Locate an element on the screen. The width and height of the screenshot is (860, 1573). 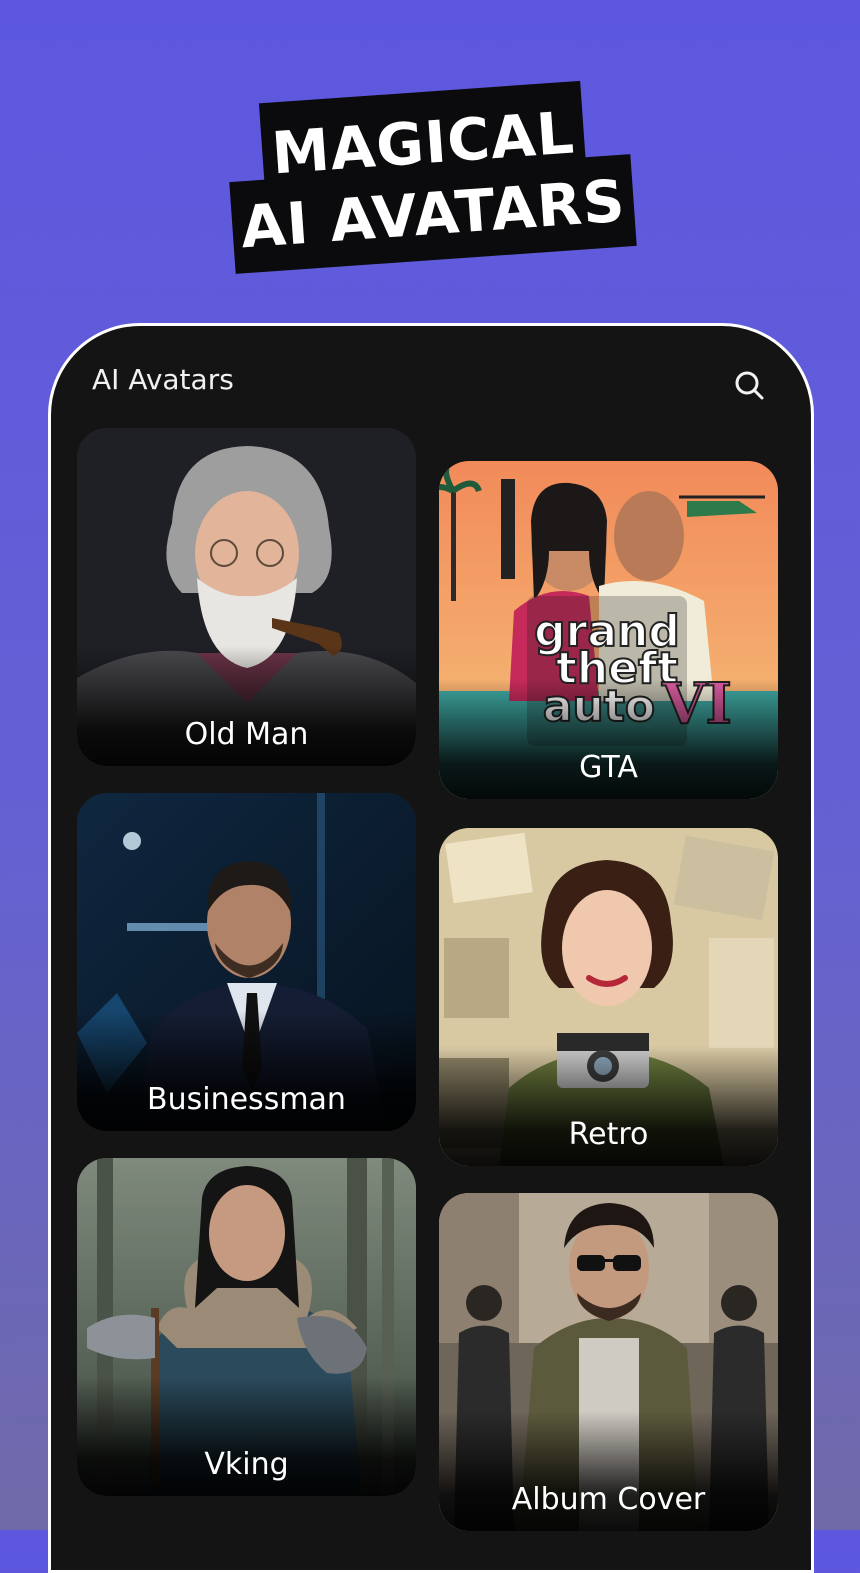
search-icon is located at coordinates (749, 385).